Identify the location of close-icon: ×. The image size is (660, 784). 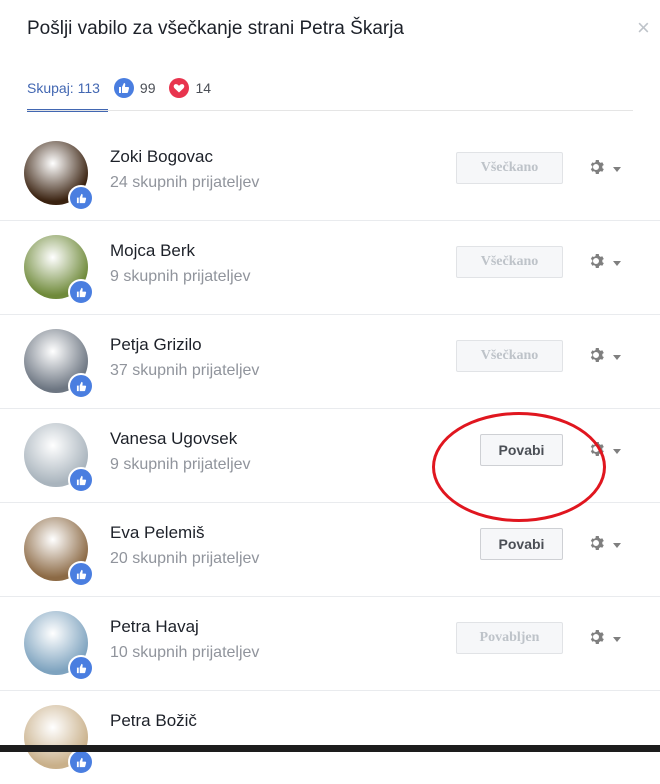
(643, 28).